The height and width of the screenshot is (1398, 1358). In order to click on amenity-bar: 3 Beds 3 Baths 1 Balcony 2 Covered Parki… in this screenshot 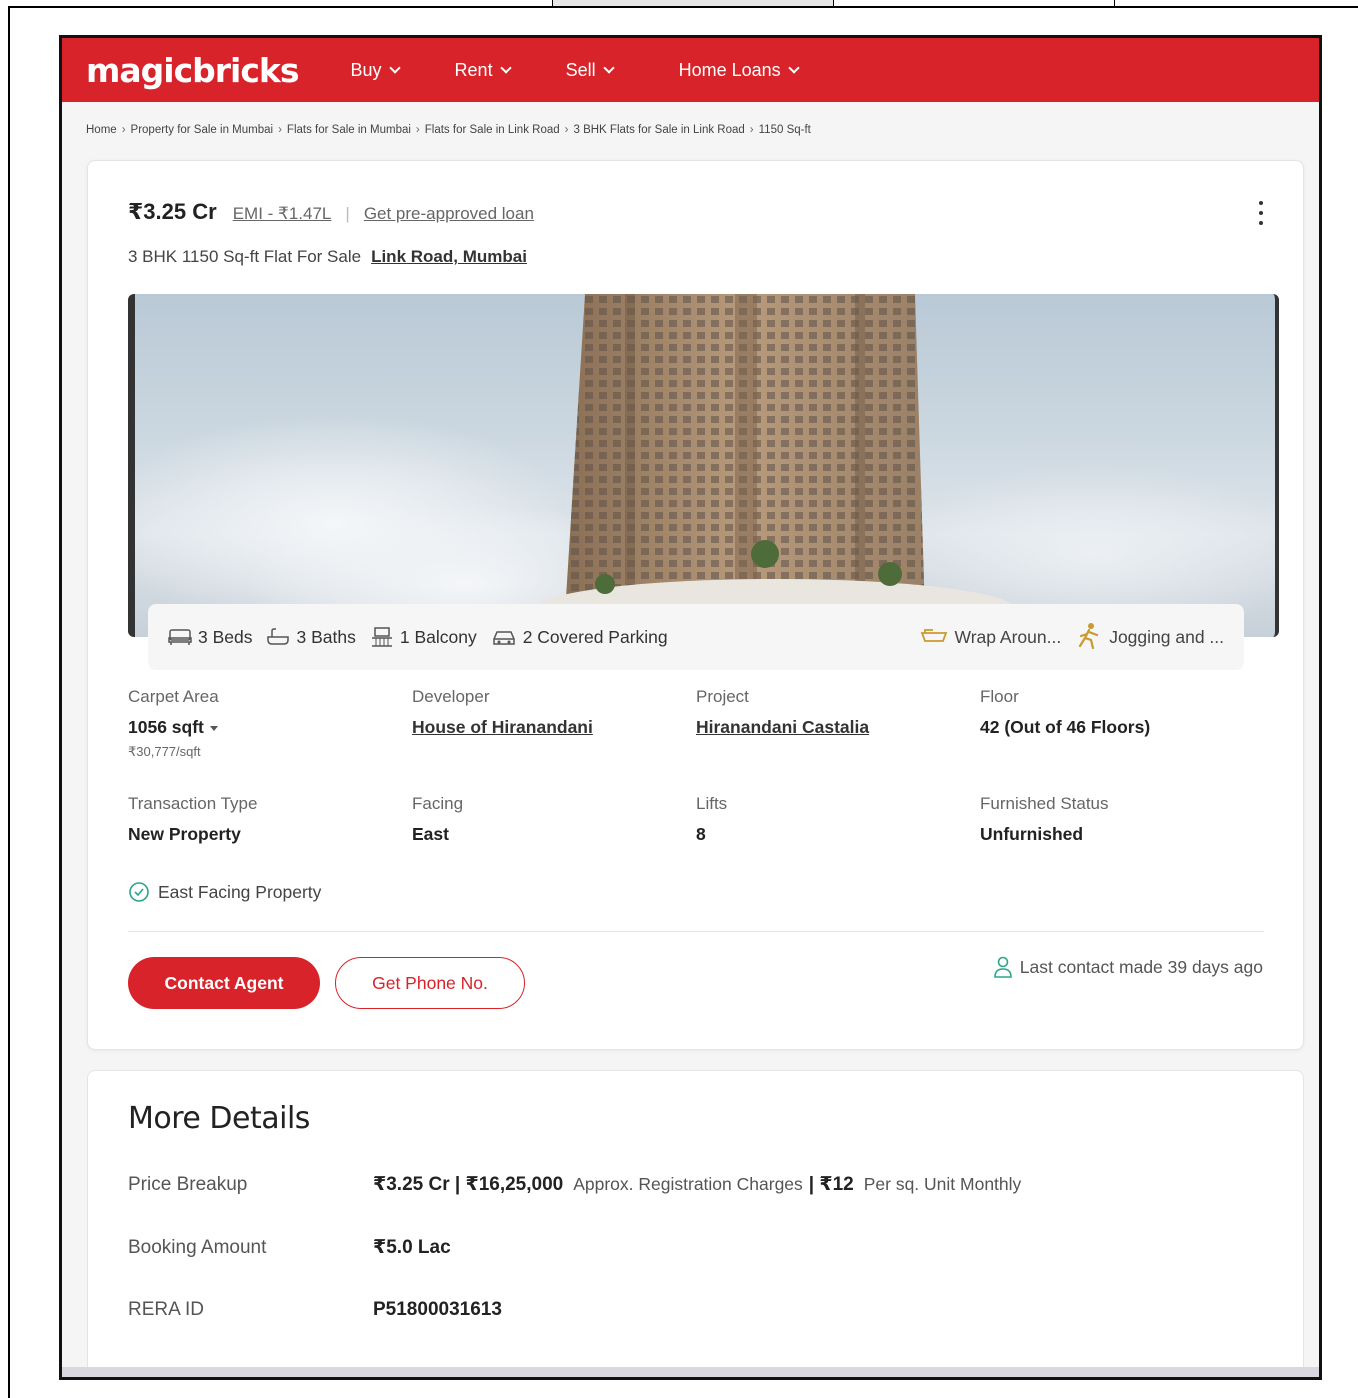, I will do `click(696, 637)`.